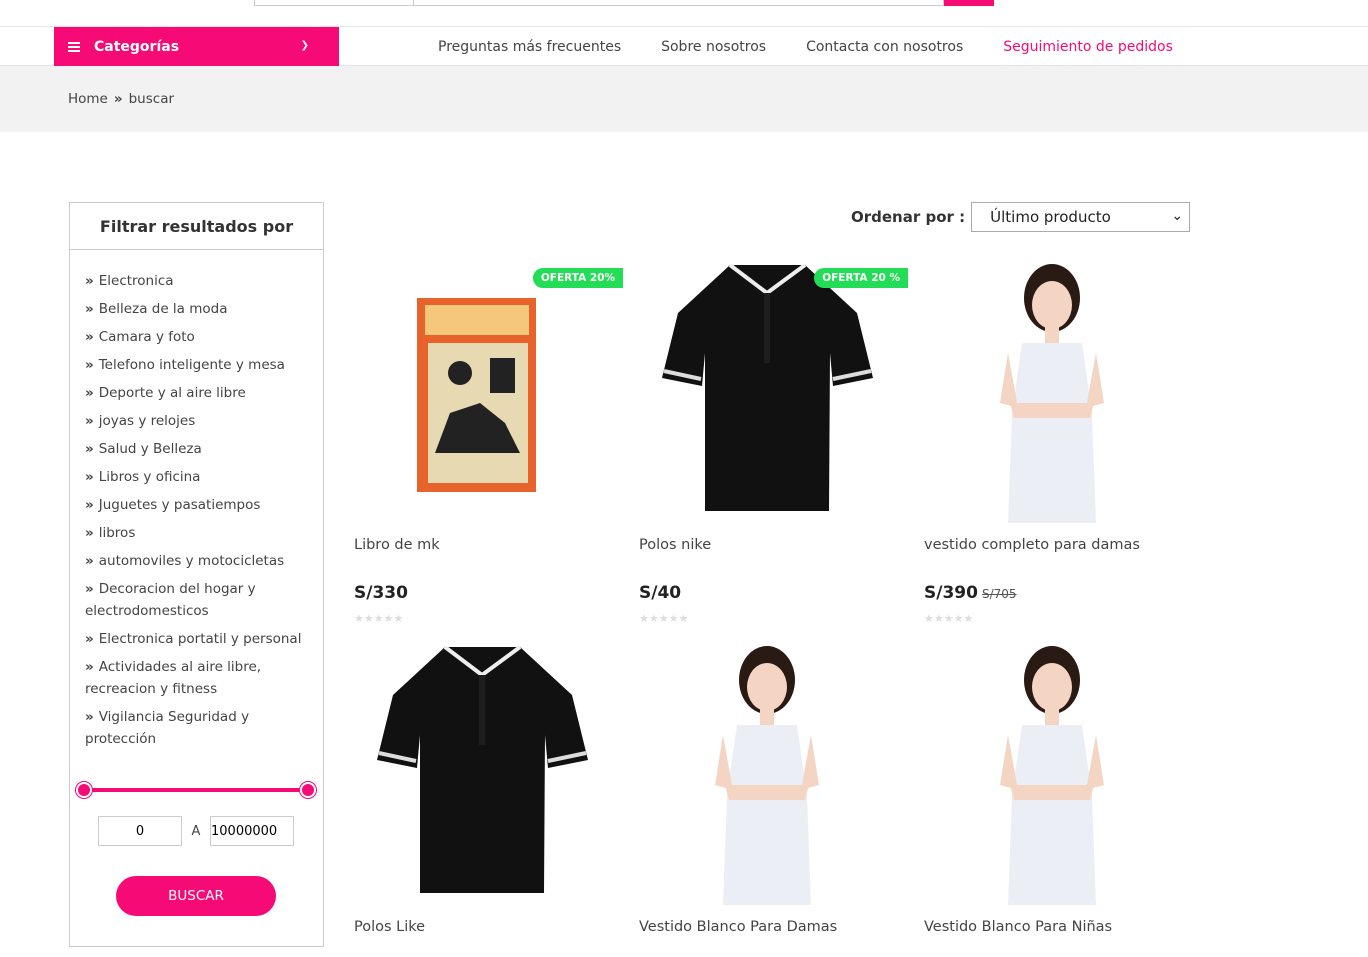 This screenshot has height=957, width=1368. I want to click on price-range-slider, so click(196, 790).